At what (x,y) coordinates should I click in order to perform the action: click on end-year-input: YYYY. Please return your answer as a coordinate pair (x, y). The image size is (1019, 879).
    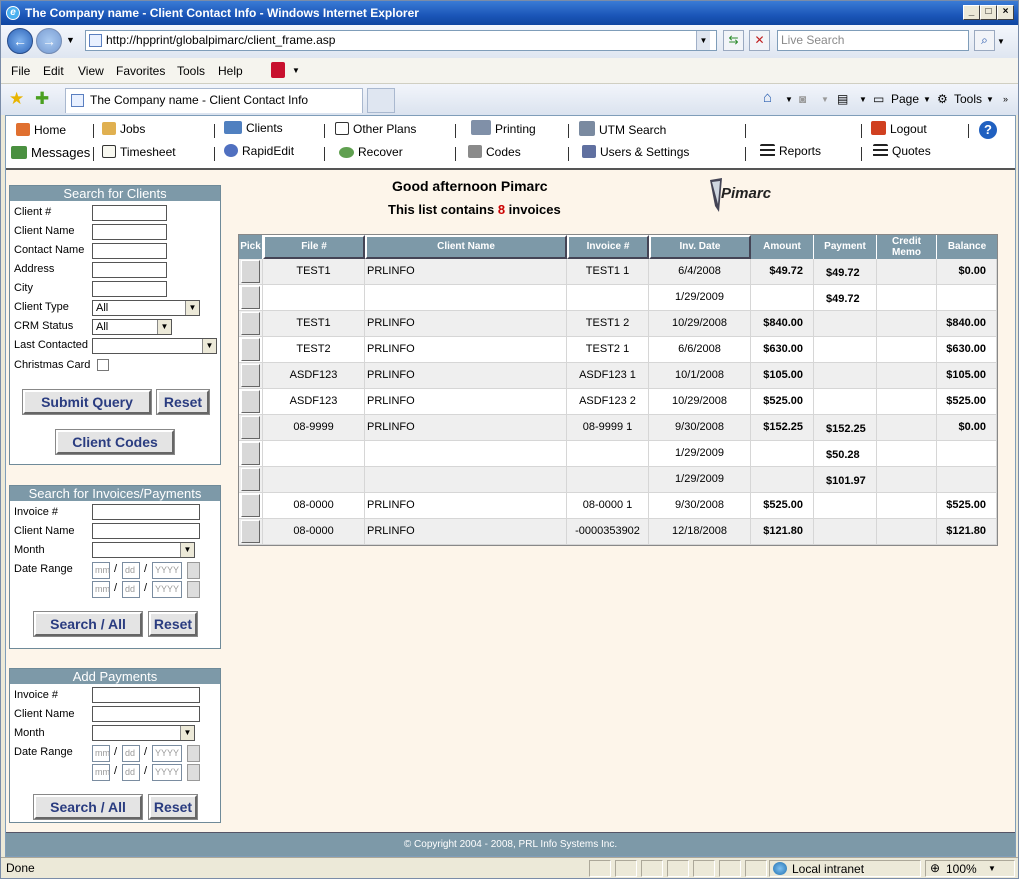
    Looking at the image, I should click on (167, 589).